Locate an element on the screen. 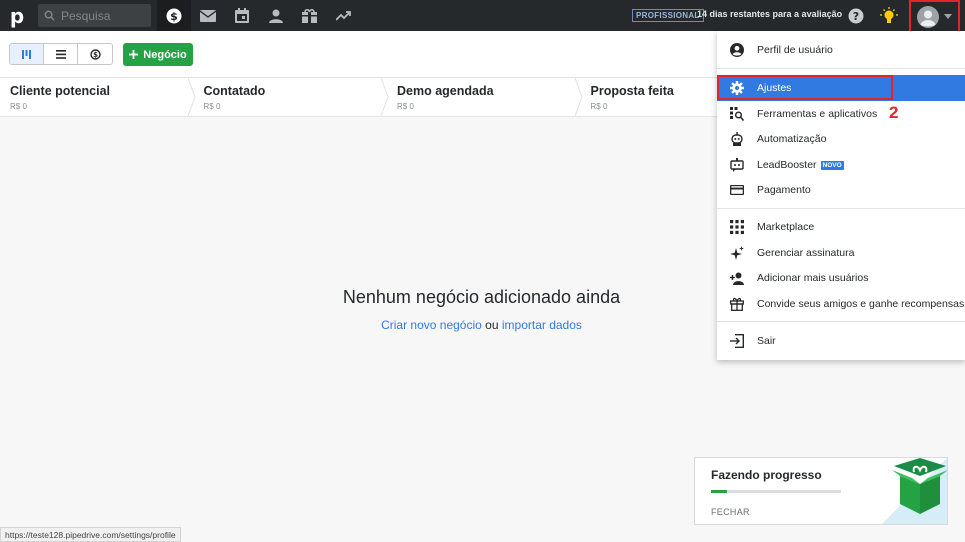  trial-remaining-text: 14 dias restantes para a avaliação is located at coordinates (769, 14).